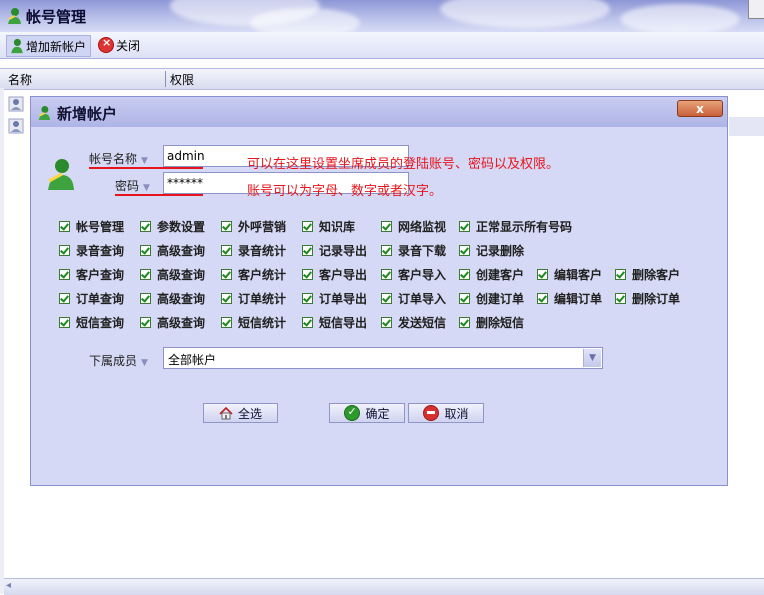 The image size is (764, 595). I want to click on permission-checkbox: 删除短信, so click(491, 322).